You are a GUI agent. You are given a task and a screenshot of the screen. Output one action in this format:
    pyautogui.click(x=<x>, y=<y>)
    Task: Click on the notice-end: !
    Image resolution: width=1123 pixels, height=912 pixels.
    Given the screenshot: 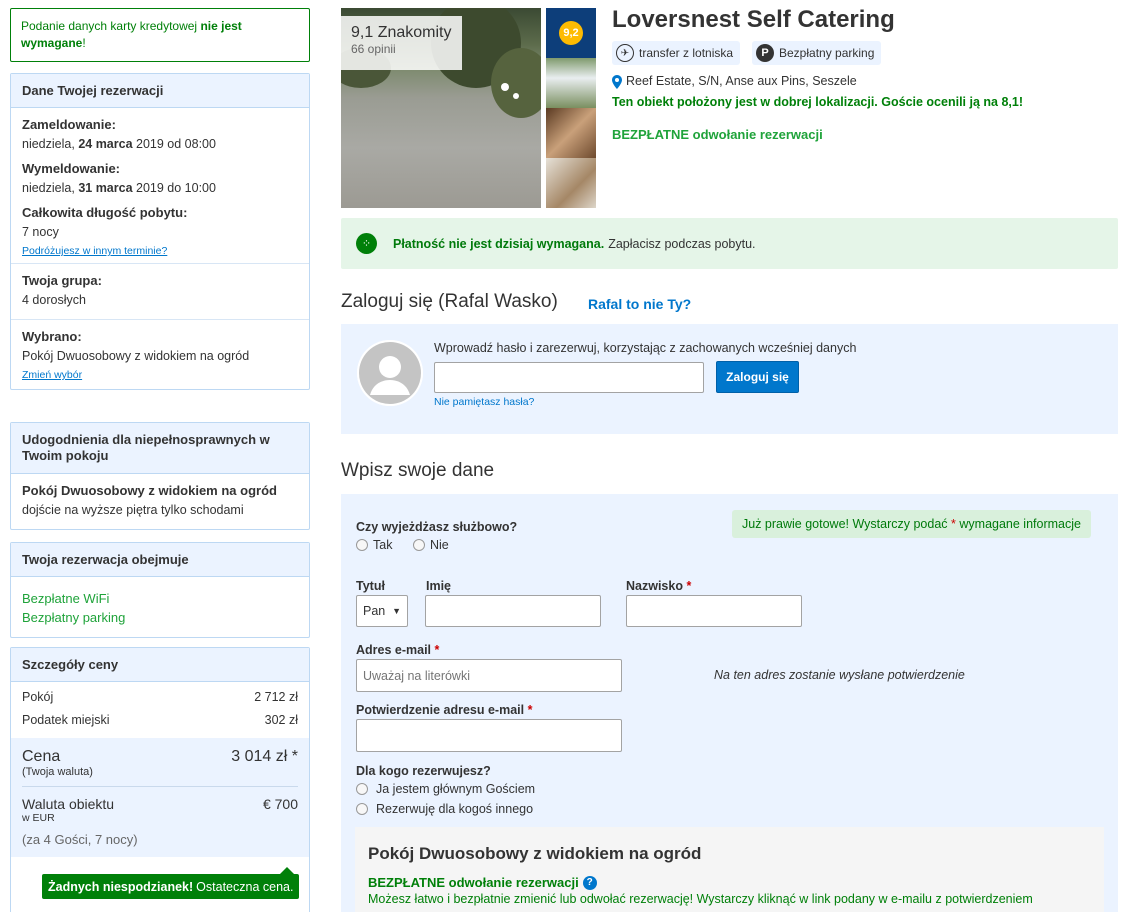 What is the action you would take?
    pyautogui.click(x=84, y=43)
    